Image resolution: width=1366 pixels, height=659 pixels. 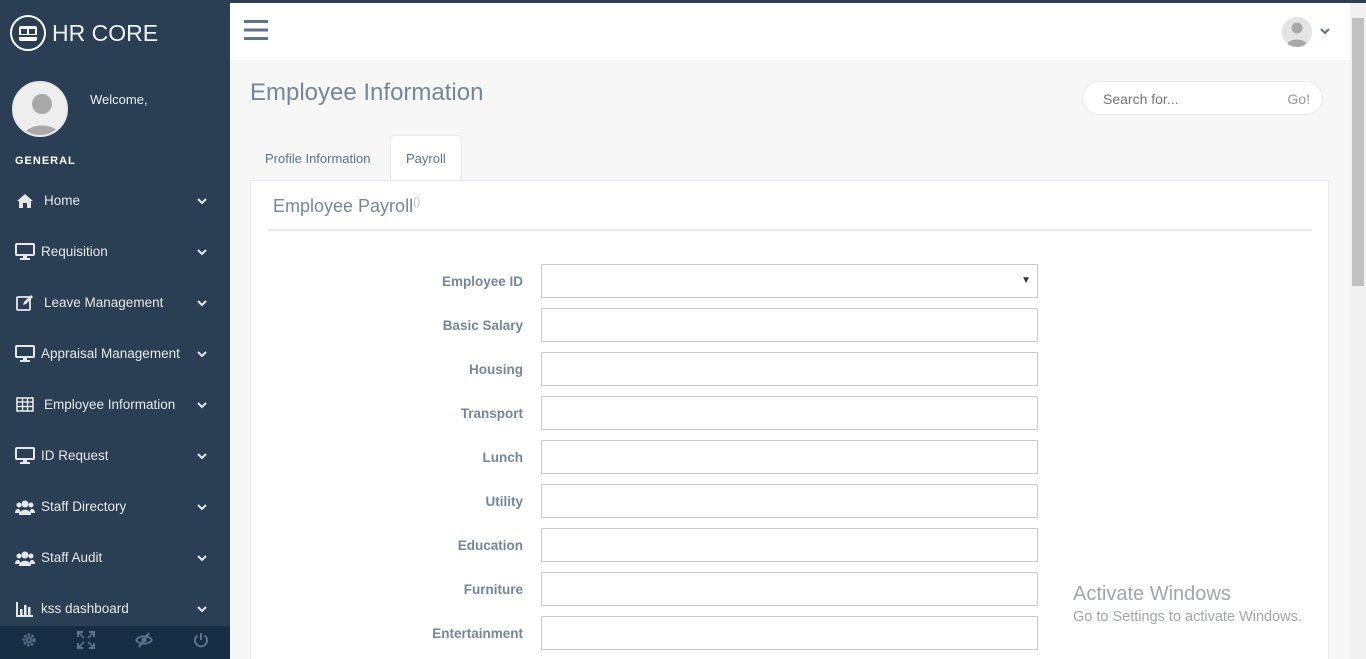 I want to click on form-row-transport: Transport, so click(x=651, y=413).